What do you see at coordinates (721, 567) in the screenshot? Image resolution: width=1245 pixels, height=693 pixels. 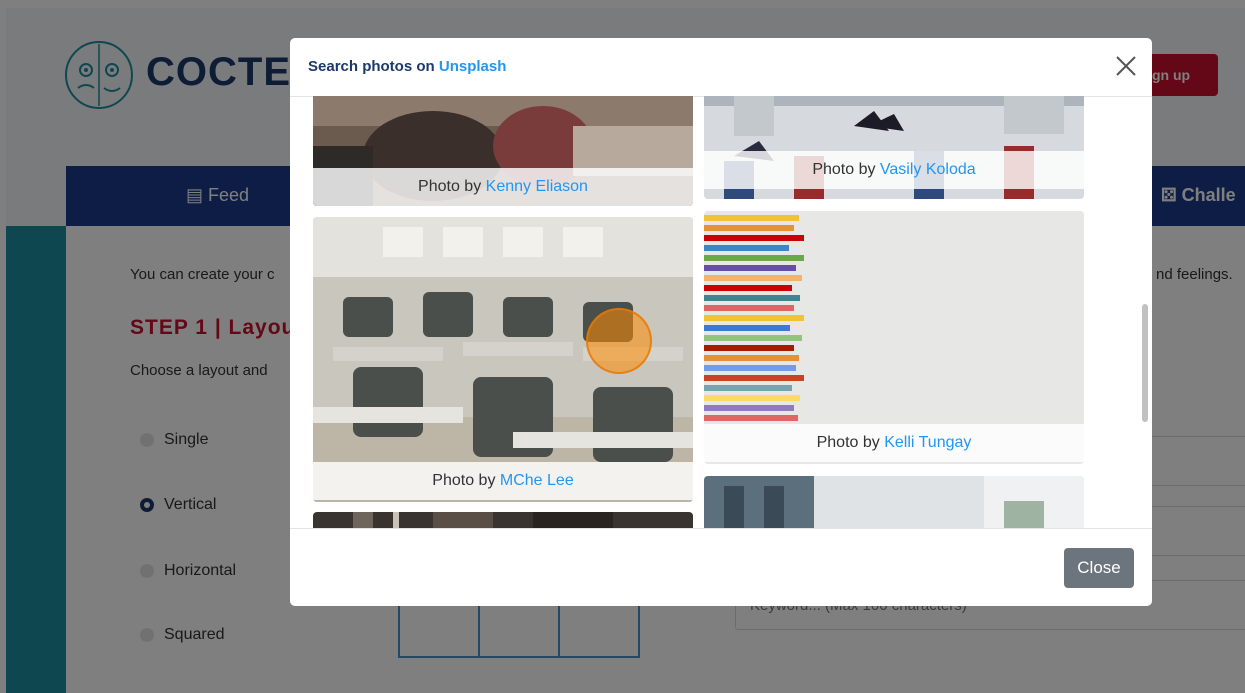 I see `modal-footer: Close` at bounding box center [721, 567].